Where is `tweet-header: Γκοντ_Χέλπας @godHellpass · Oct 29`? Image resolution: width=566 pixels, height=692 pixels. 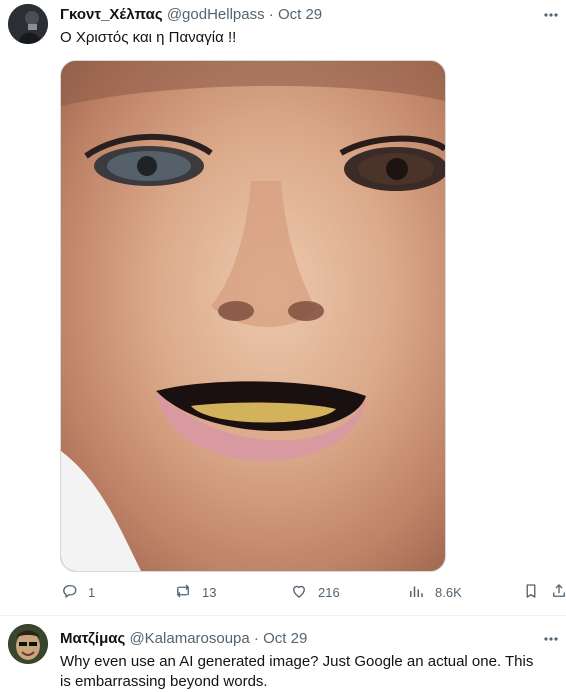 tweet-header: Γκοντ_Χέλπας @godHellpass · Oct 29 is located at coordinates (191, 14).